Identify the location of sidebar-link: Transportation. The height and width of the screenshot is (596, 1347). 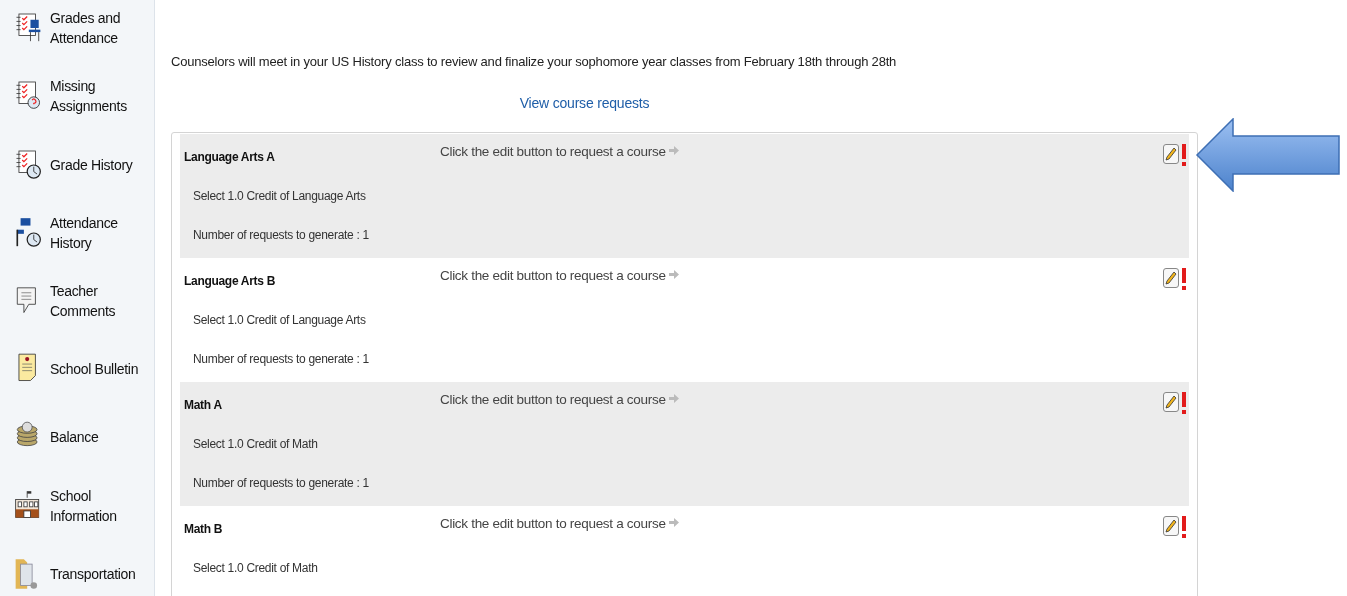
(93, 573).